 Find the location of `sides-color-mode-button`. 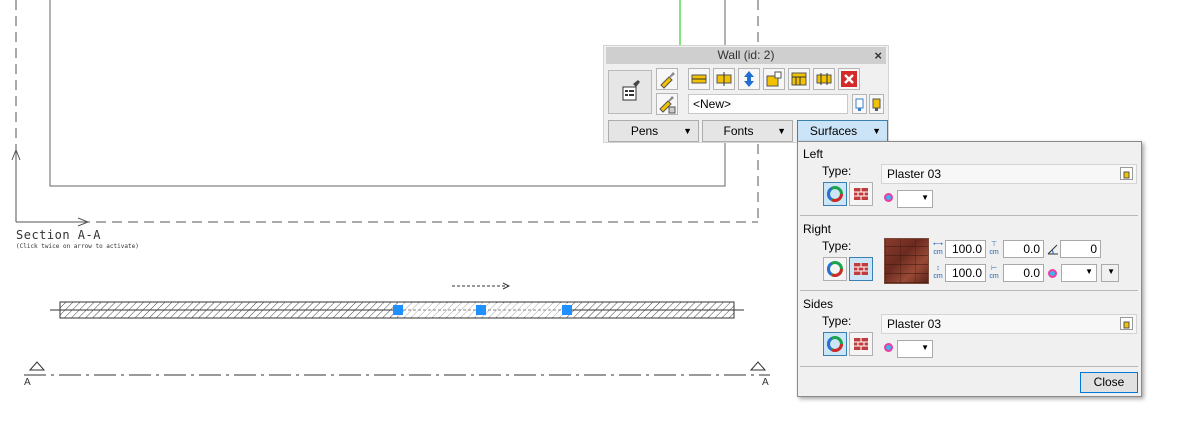

sides-color-mode-button is located at coordinates (835, 344).